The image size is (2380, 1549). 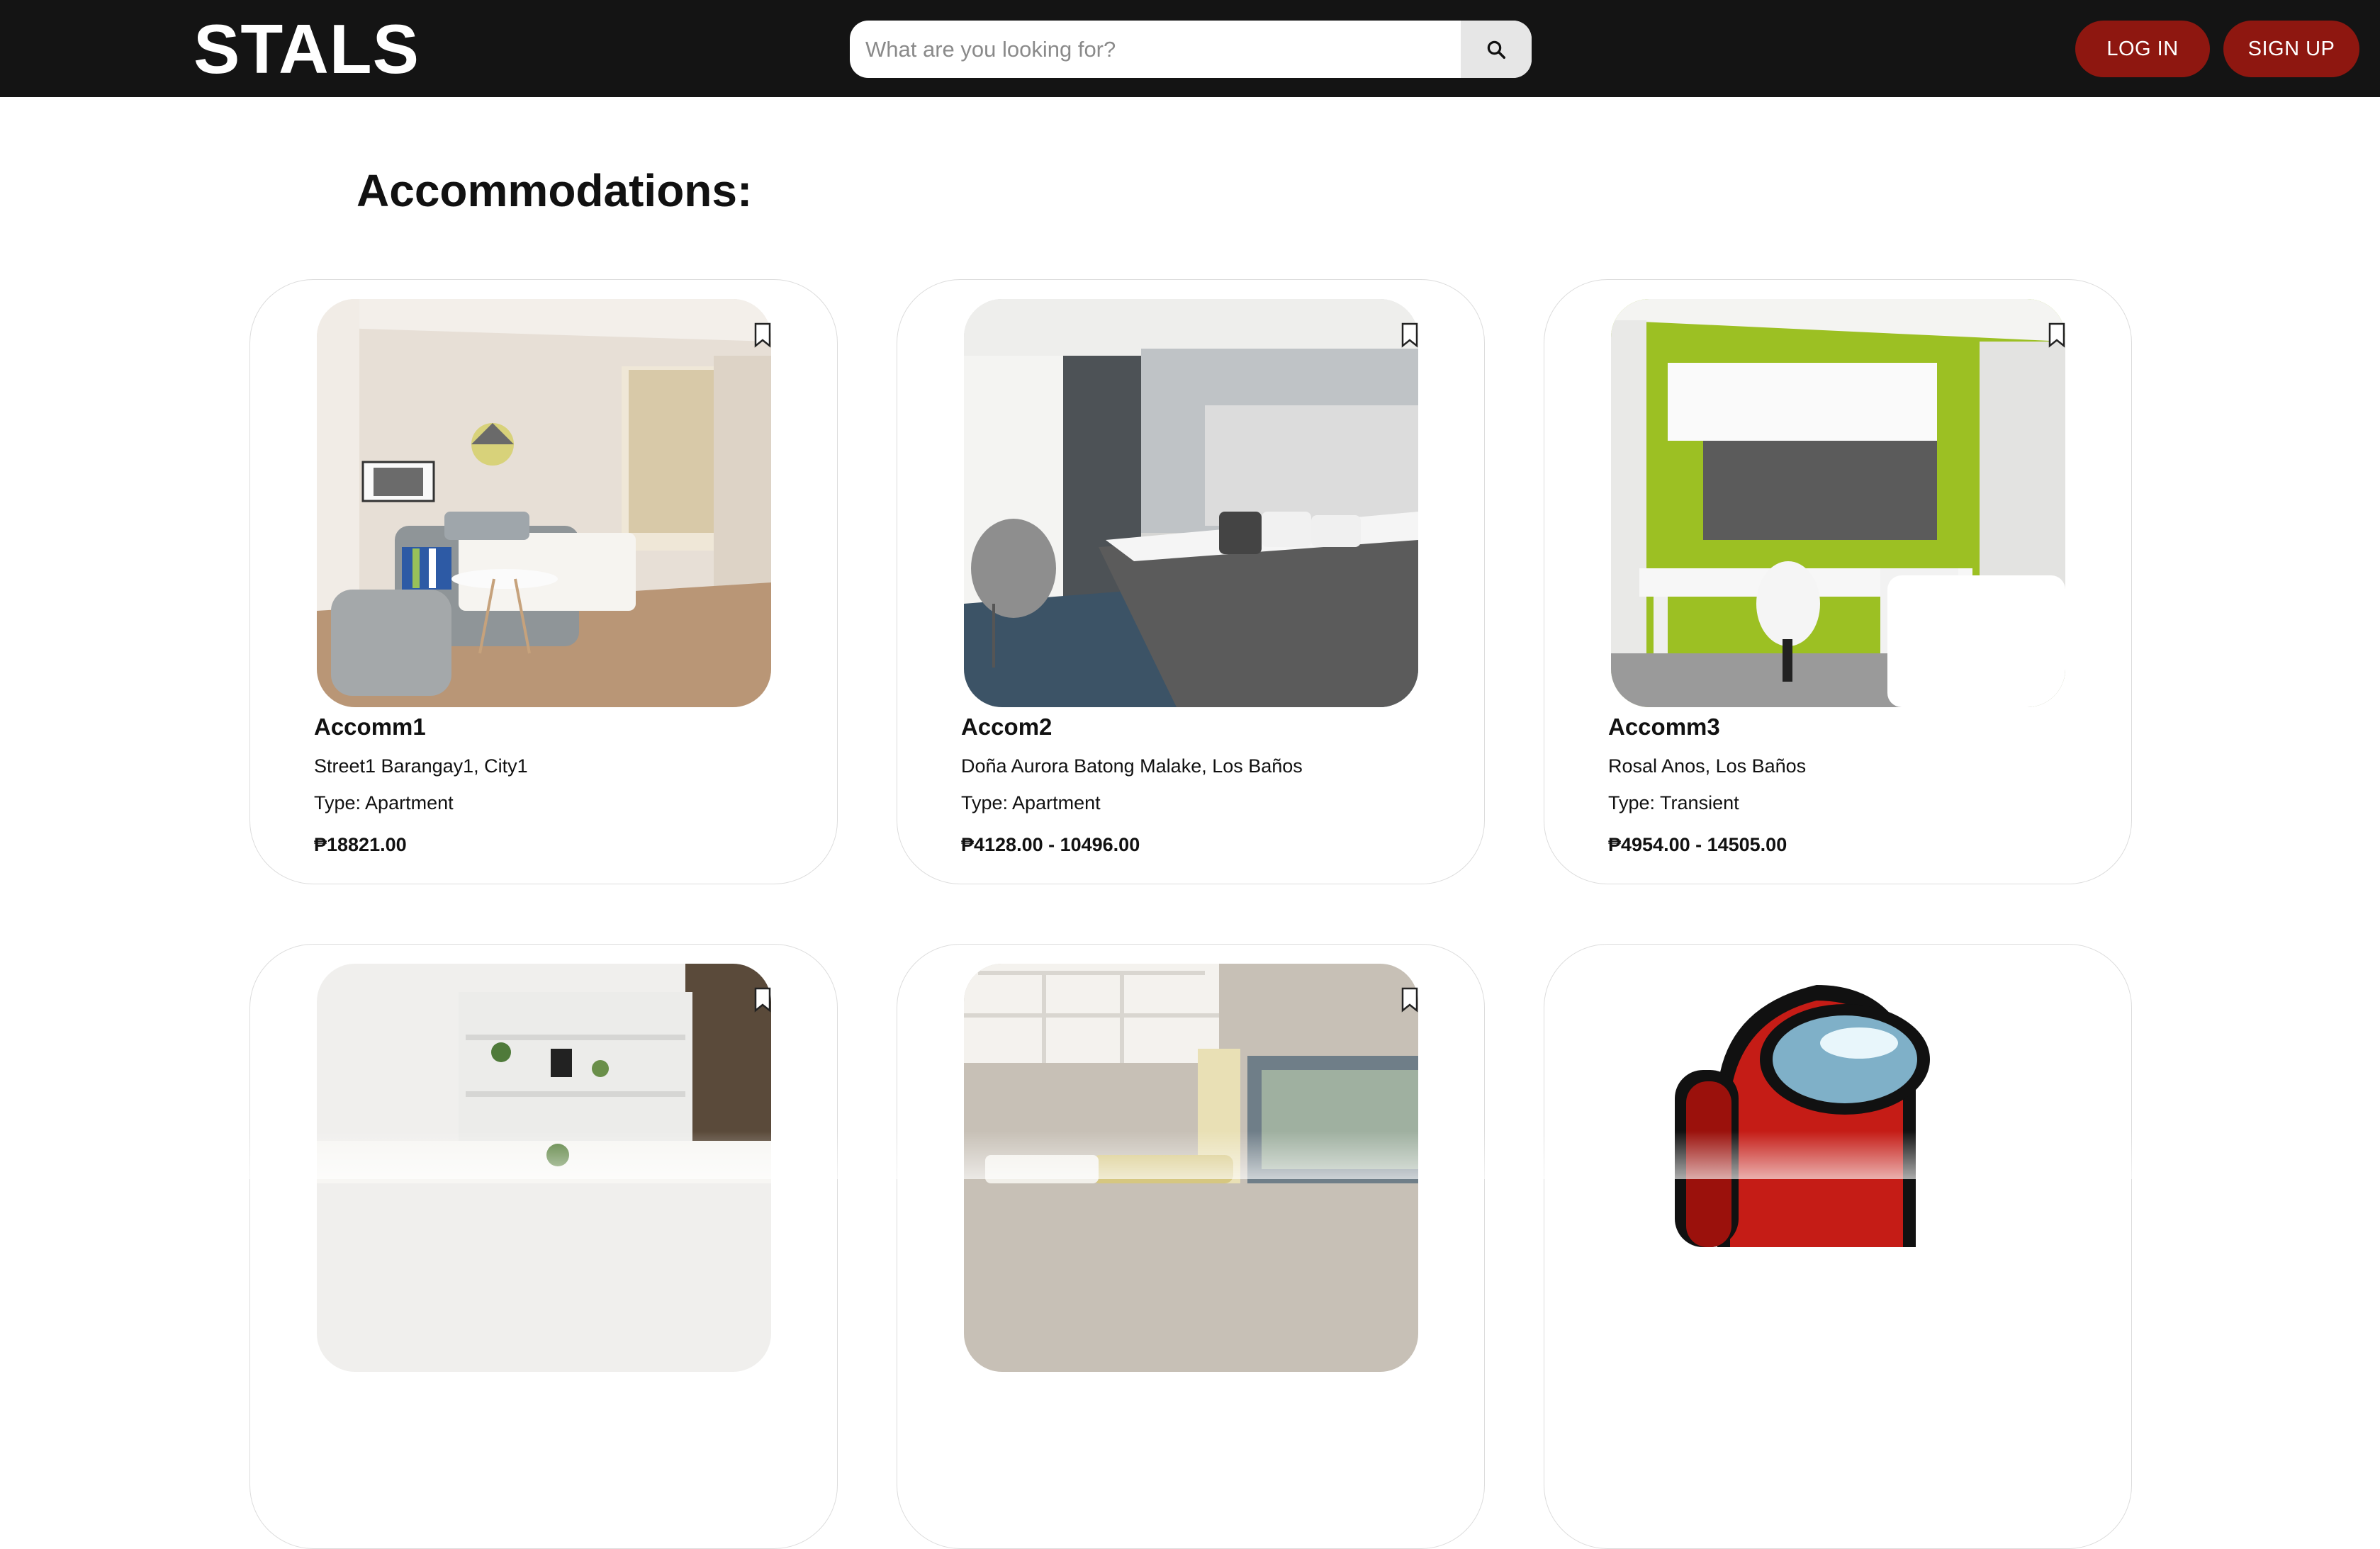 I want to click on search-icon, so click(x=1496, y=49).